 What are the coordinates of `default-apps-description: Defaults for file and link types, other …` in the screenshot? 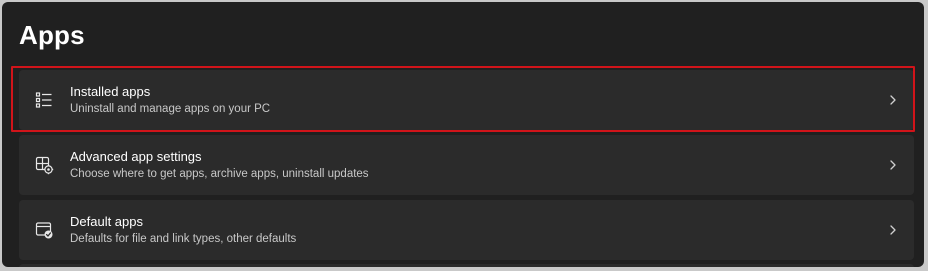 It's located at (183, 239).